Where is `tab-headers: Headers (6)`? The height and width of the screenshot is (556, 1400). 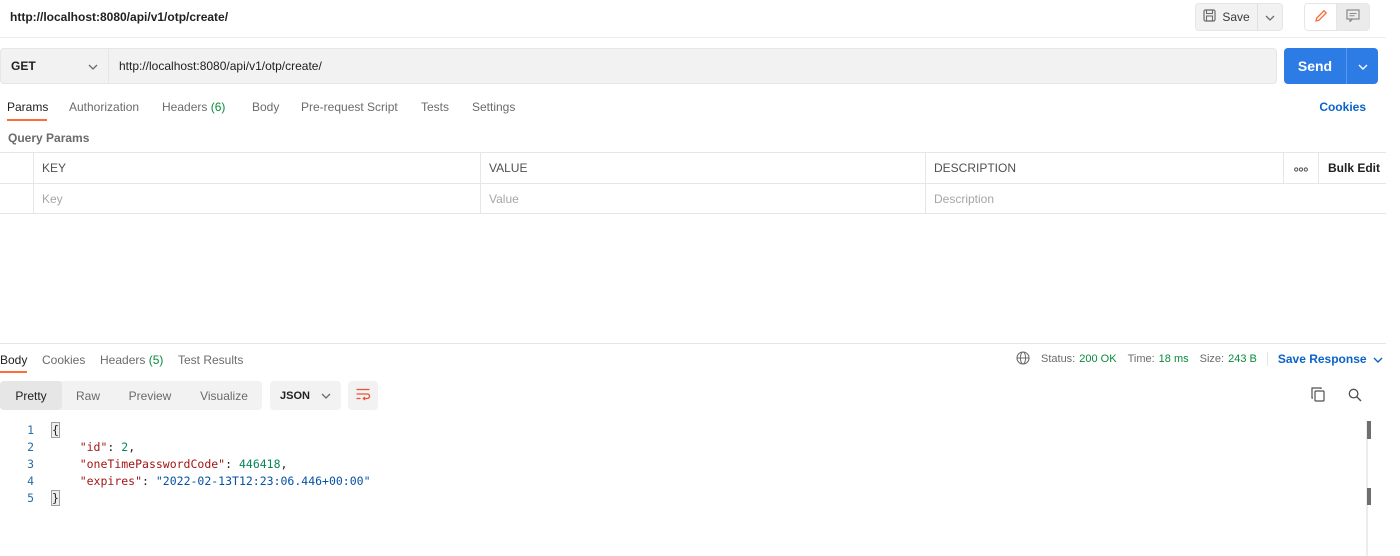
tab-headers: Headers (6) is located at coordinates (193, 107).